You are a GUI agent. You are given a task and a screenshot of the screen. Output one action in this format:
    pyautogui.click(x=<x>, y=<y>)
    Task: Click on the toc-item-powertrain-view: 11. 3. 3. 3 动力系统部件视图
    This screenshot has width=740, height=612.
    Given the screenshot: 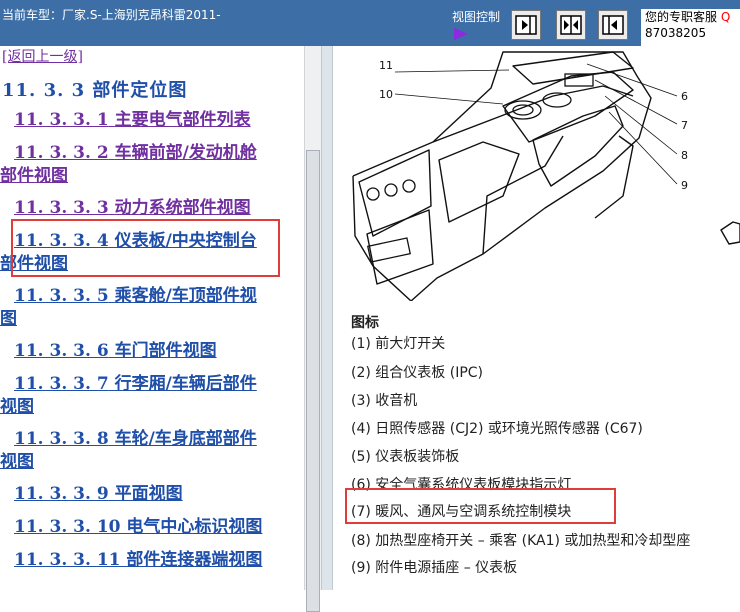 What is the action you would take?
    pyautogui.click(x=145, y=208)
    